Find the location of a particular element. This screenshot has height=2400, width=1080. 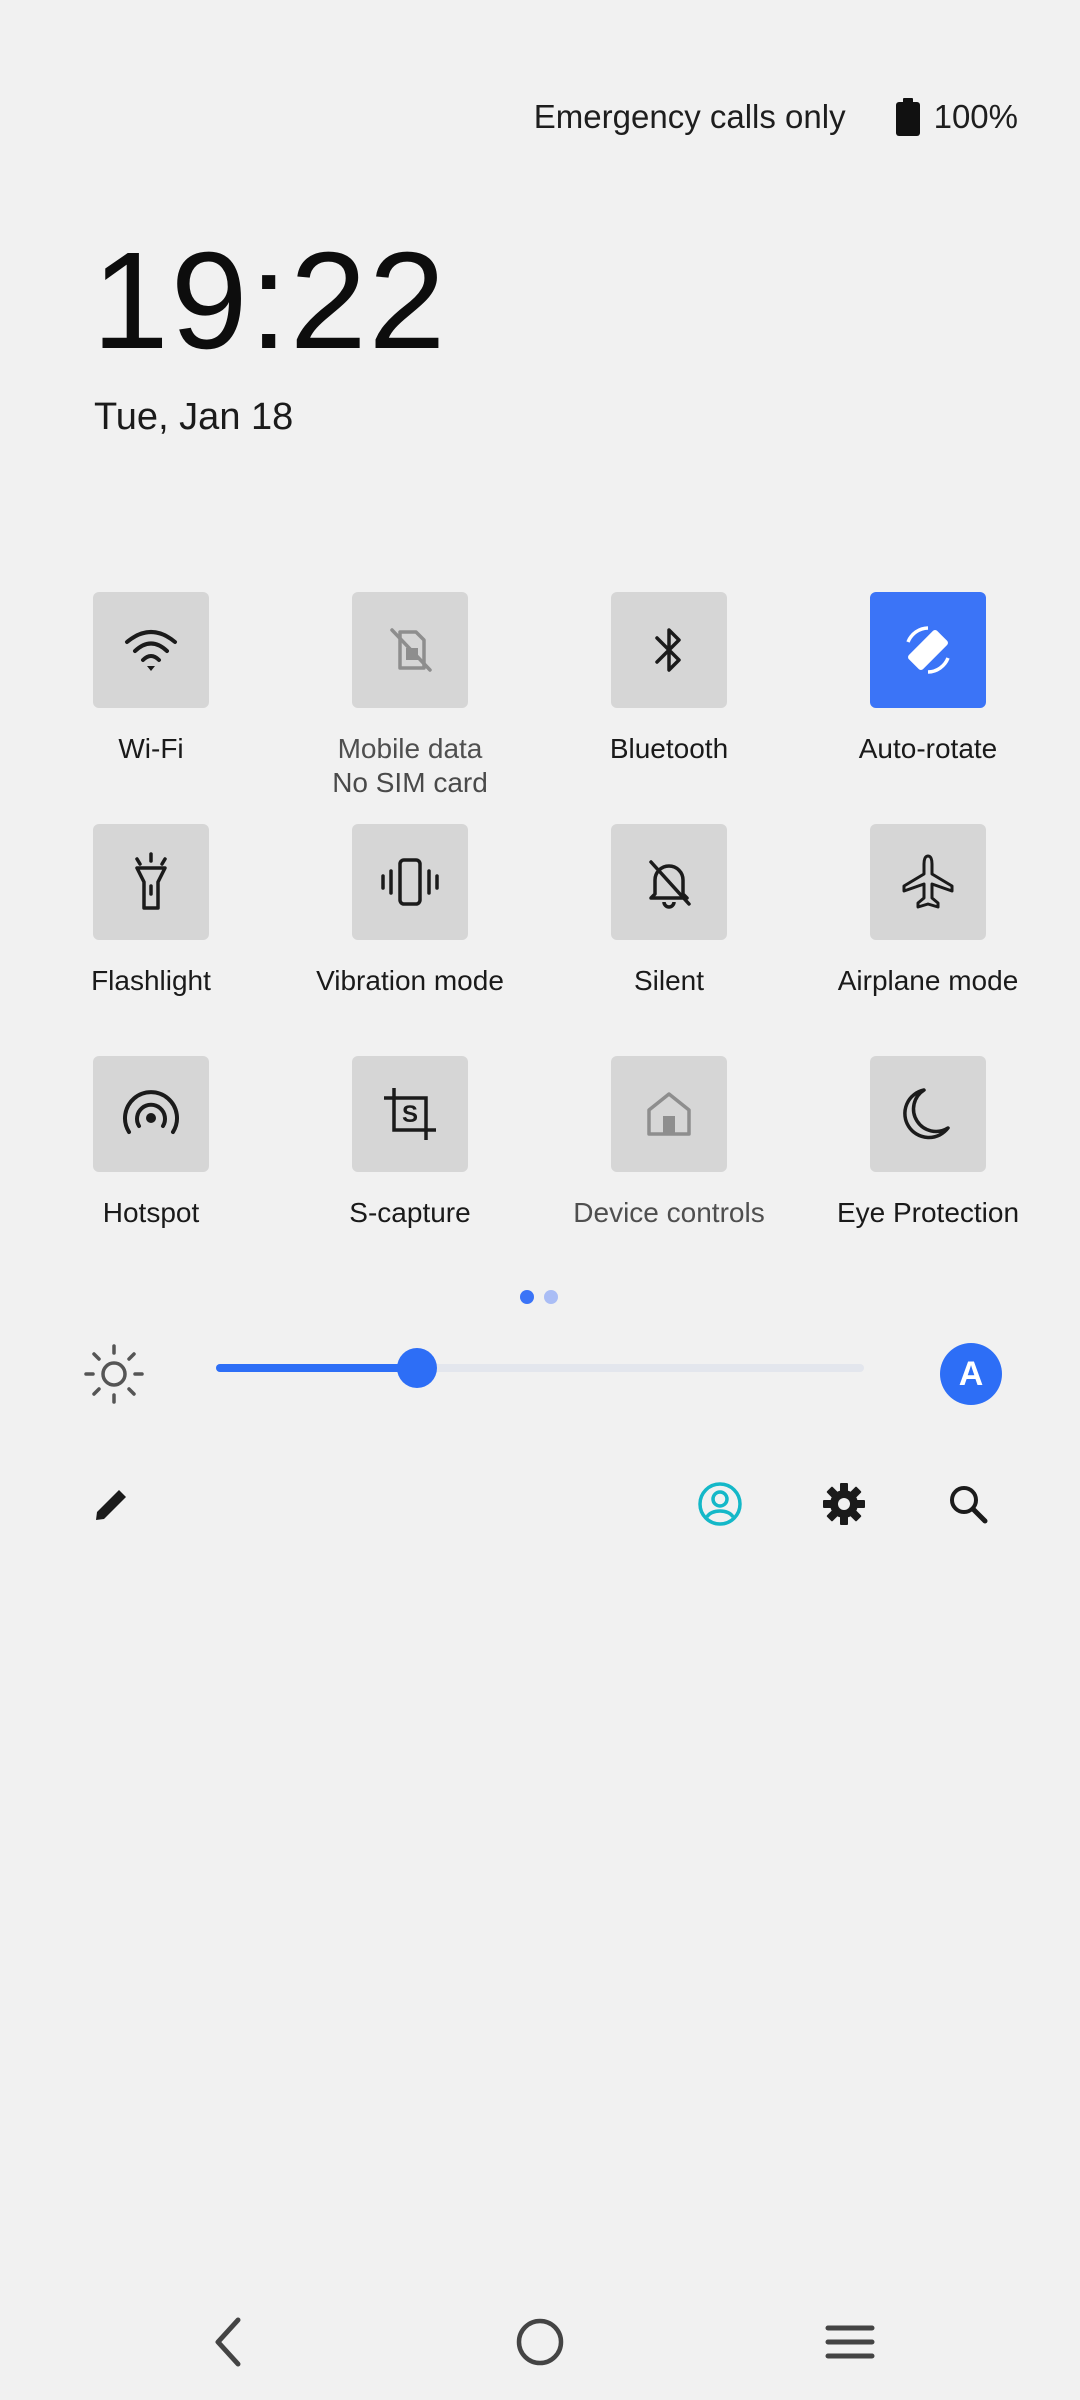

nav-recents-button is located at coordinates (850, 2342).